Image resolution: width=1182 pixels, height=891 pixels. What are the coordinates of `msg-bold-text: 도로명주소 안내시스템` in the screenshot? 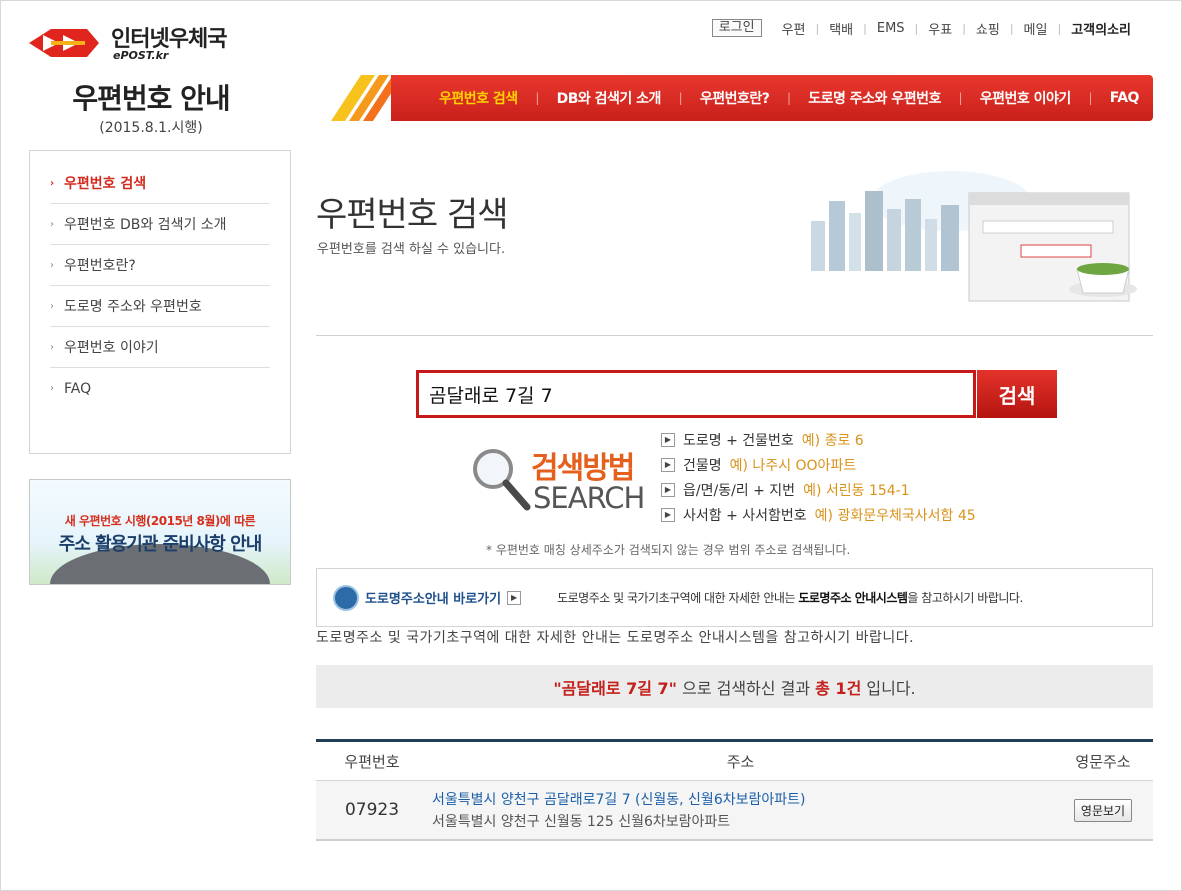 It's located at (853, 598).